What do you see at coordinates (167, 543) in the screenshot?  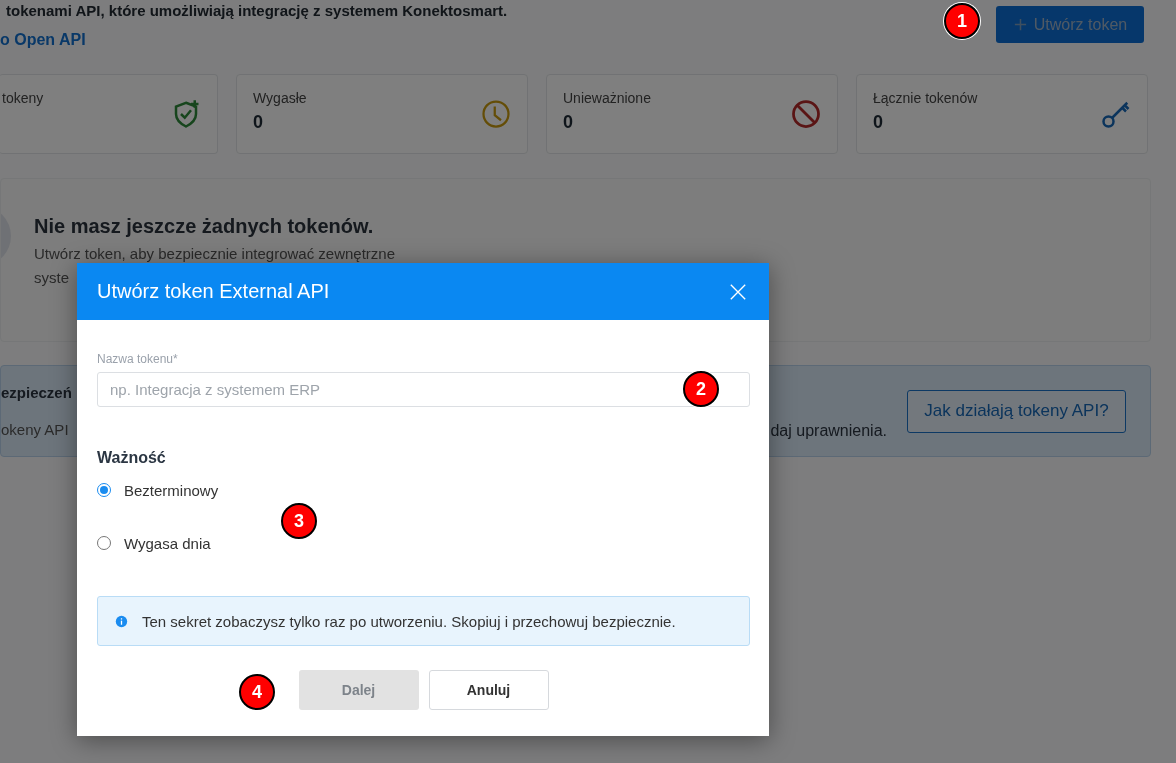 I see `radio-label: Wygasa dnia` at bounding box center [167, 543].